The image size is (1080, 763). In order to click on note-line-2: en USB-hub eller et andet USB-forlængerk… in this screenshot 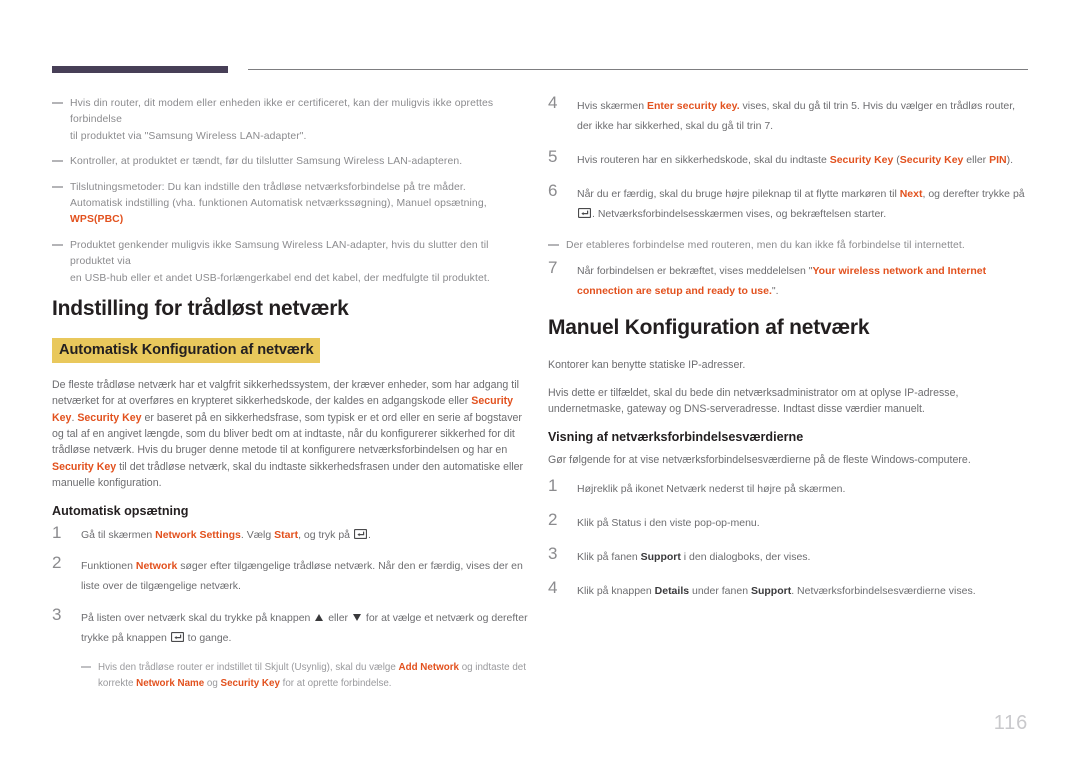, I will do `click(280, 278)`.